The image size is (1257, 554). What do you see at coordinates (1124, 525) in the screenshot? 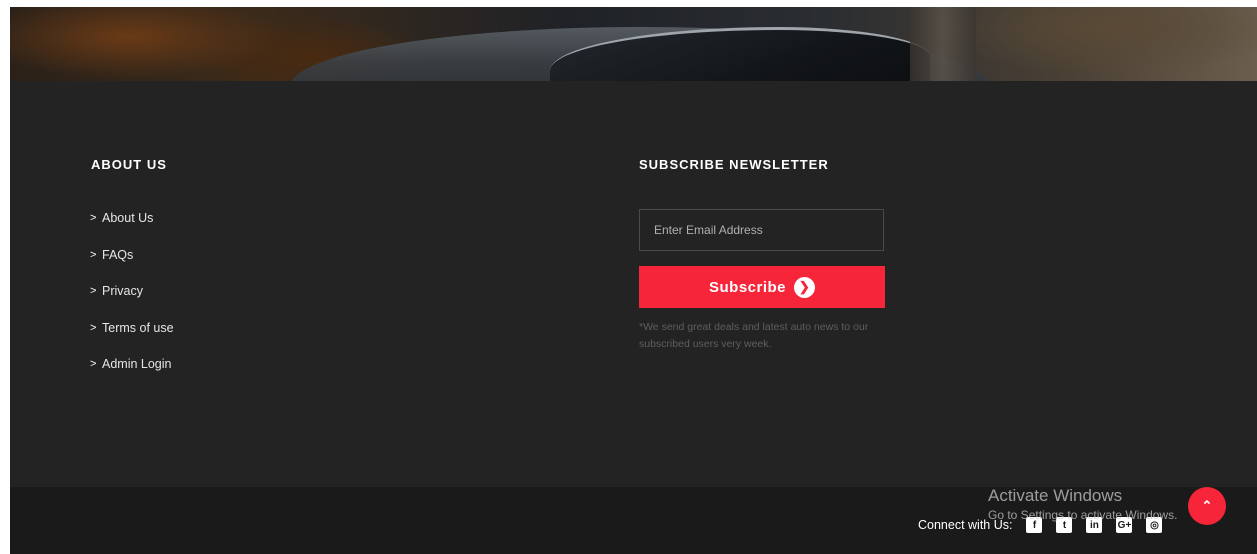
I see `google-plus-icon: G+` at bounding box center [1124, 525].